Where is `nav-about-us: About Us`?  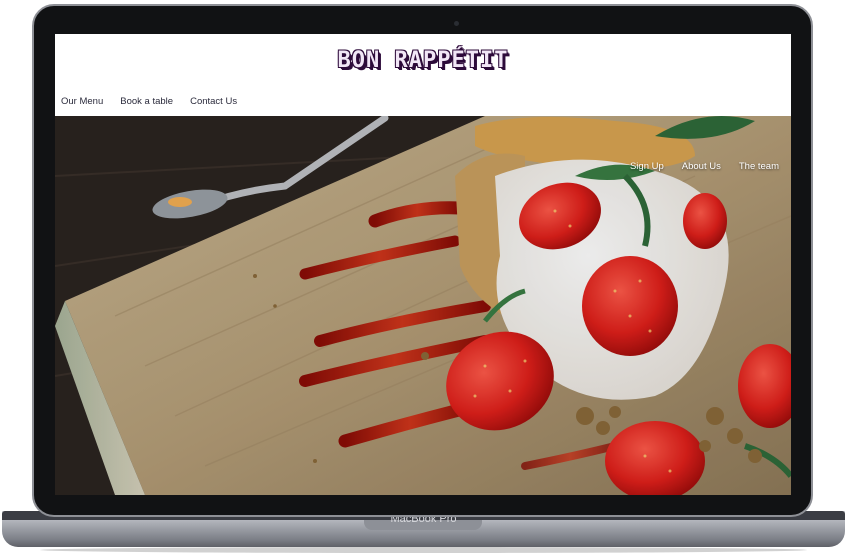 nav-about-us: About Us is located at coordinates (701, 166).